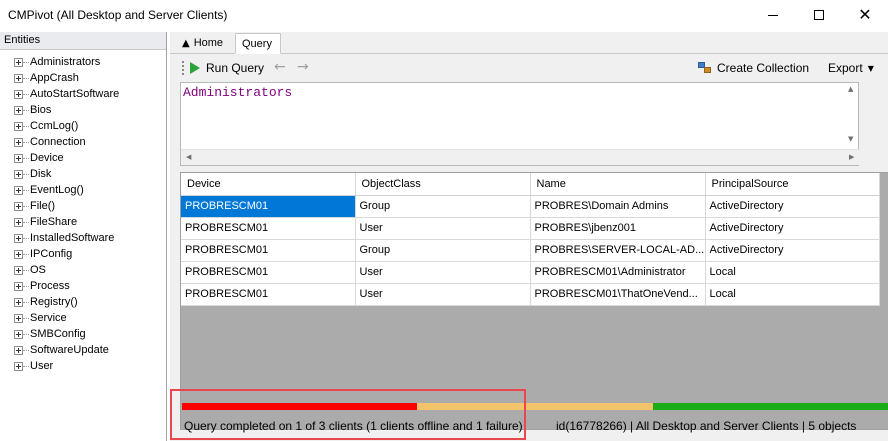  I want to click on minimize-button, so click(773, 15).